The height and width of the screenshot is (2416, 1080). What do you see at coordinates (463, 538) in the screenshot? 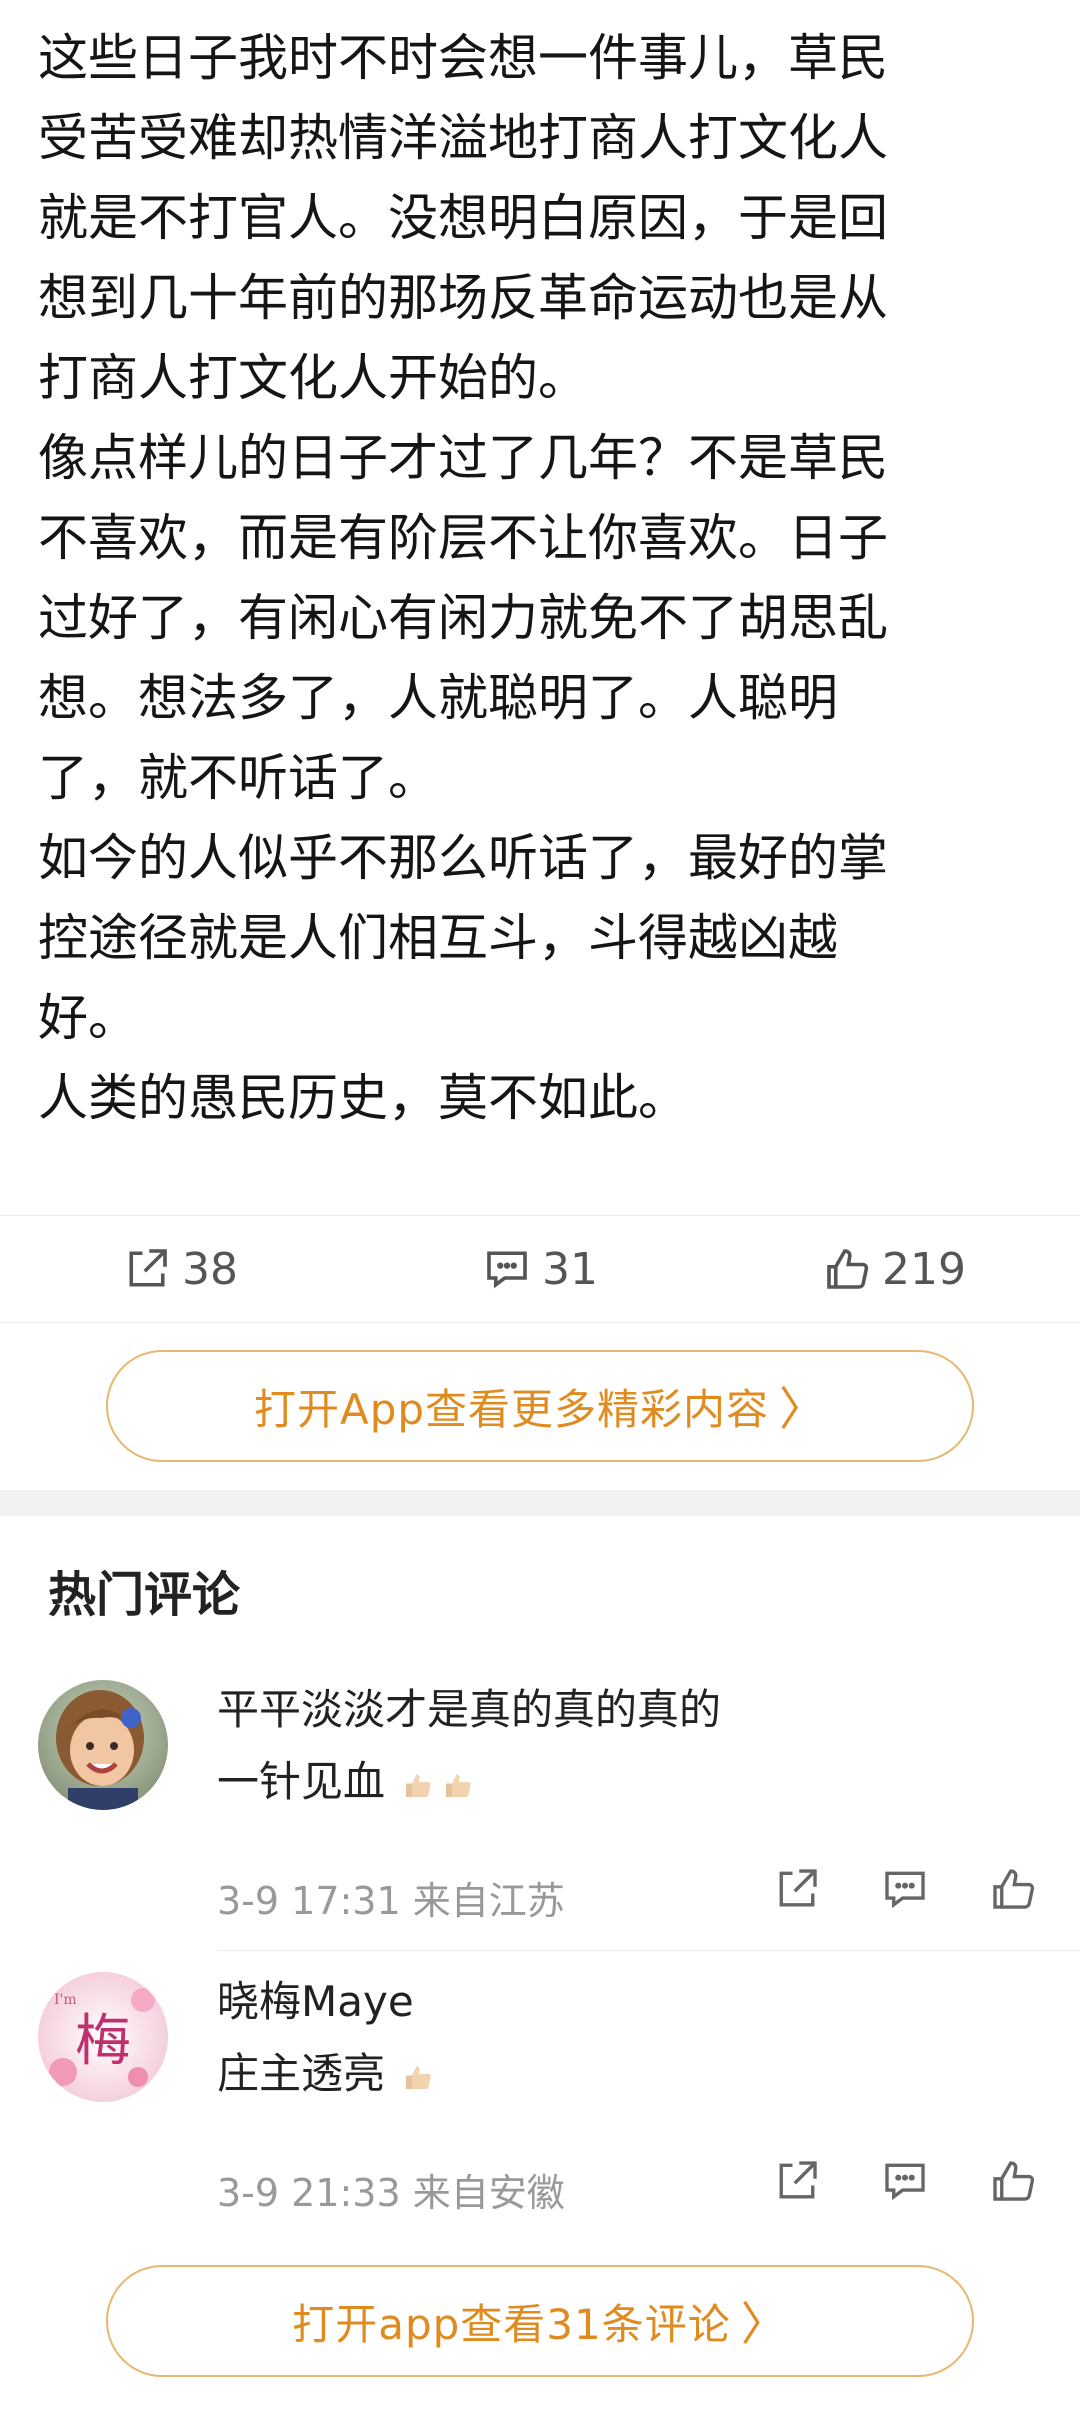
I see `post-line: 不喜欢，而是有阶层不让你喜欢。日子` at bounding box center [463, 538].